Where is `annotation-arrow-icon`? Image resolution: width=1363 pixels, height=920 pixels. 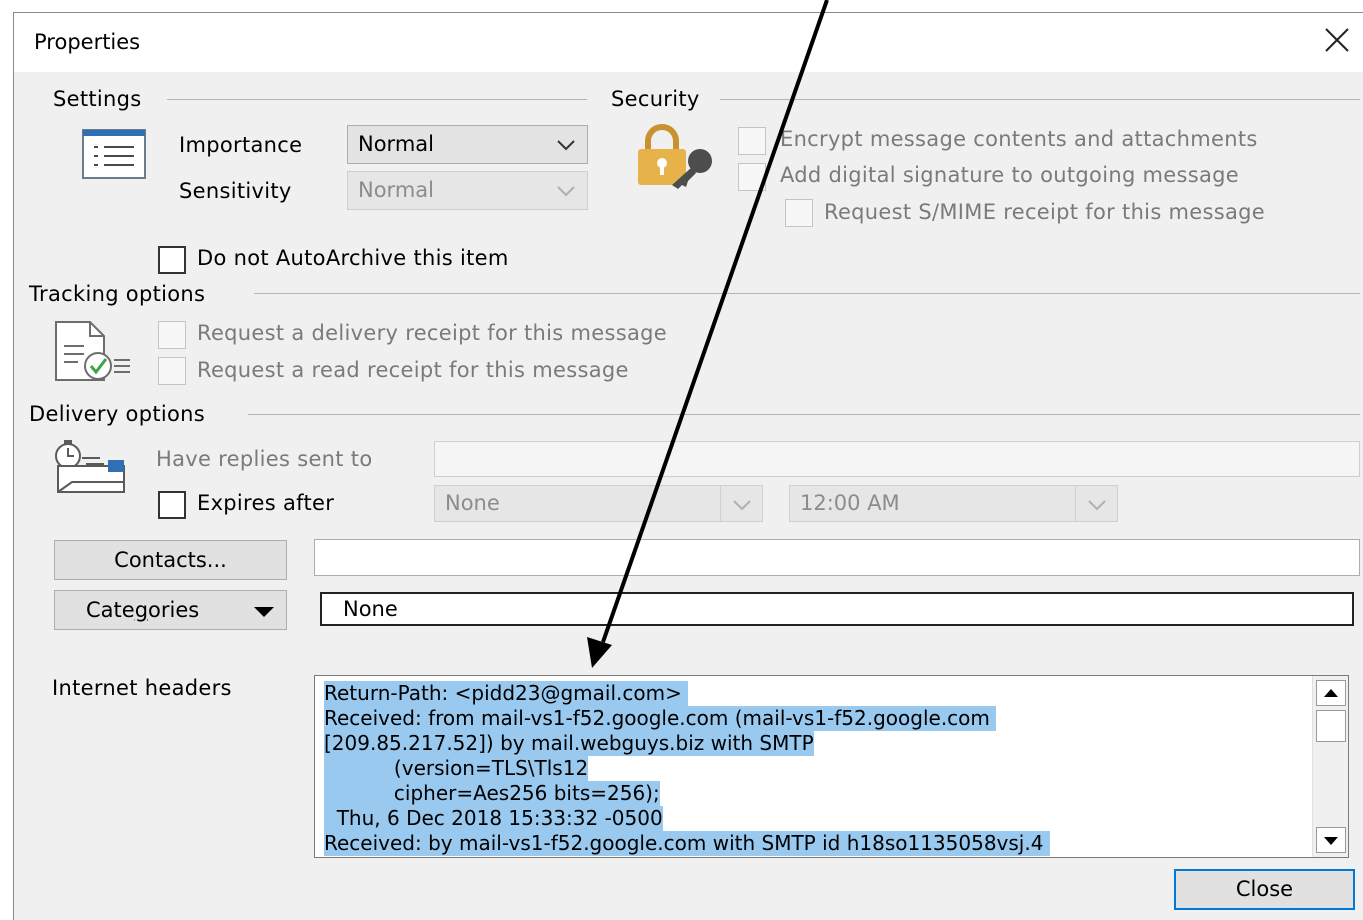 annotation-arrow-icon is located at coordinates (708, 334).